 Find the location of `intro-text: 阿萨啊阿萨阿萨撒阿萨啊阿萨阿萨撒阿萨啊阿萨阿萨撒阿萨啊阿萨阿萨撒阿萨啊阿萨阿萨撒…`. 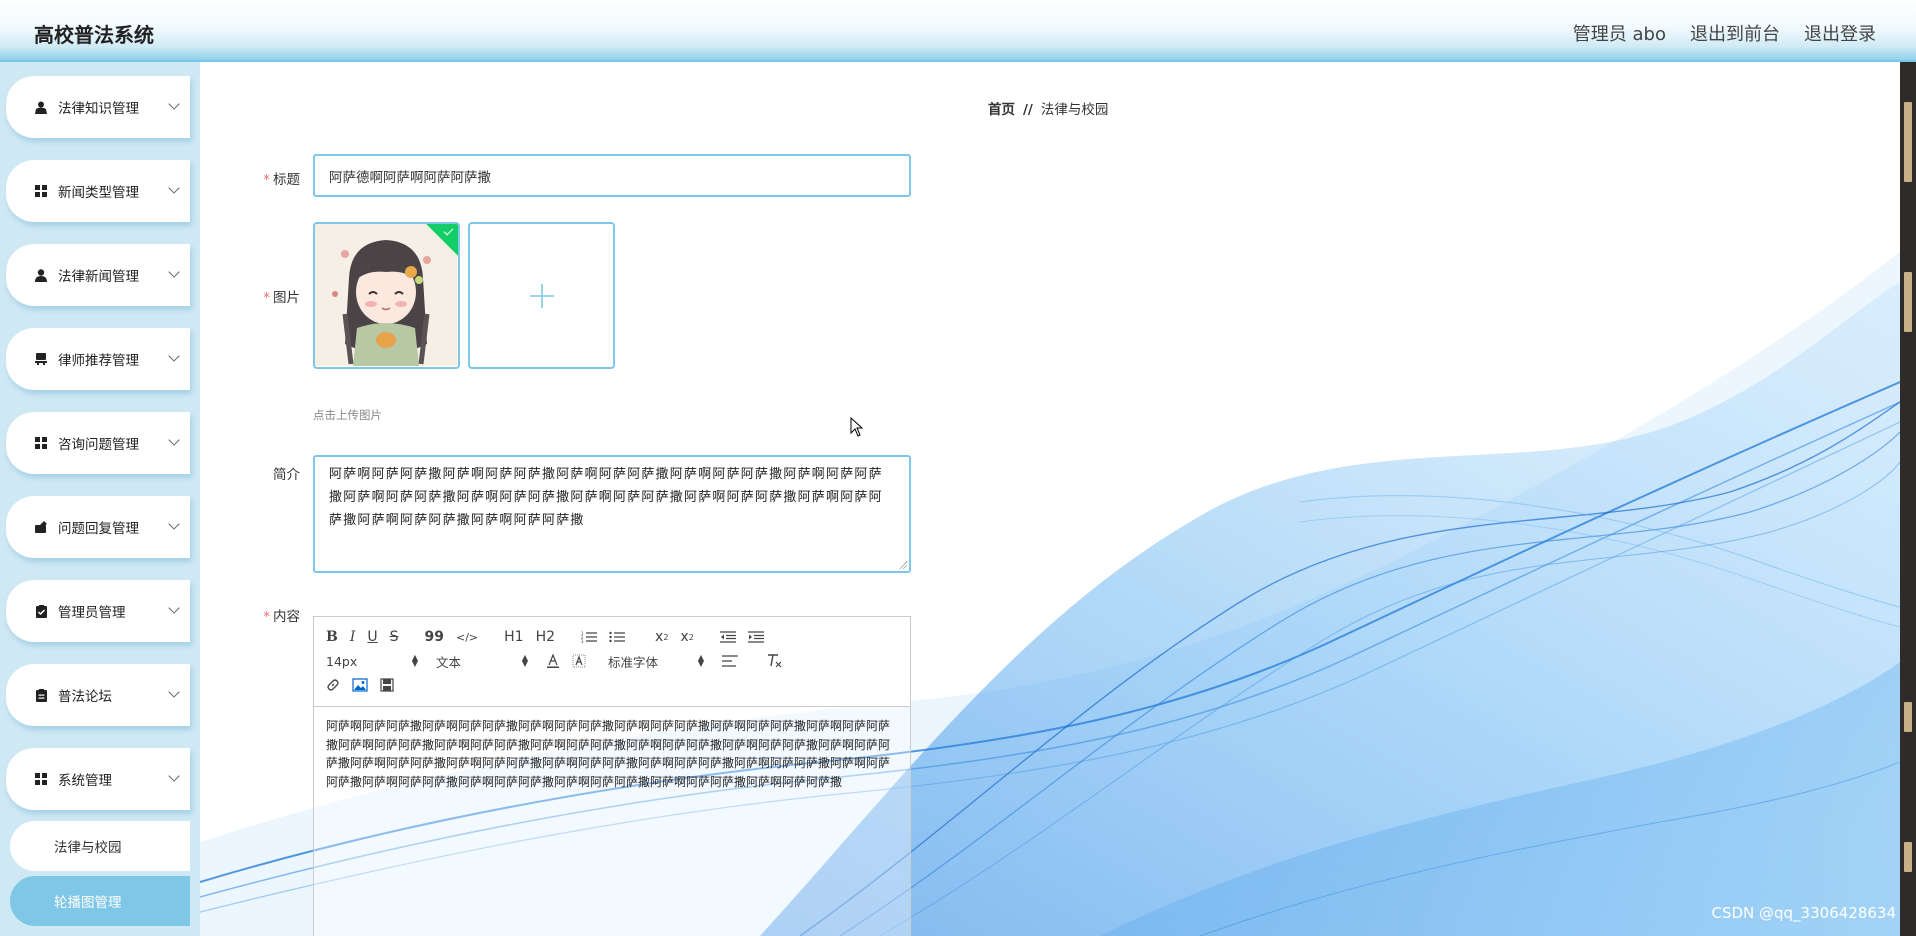

intro-text: 阿萨啊阿萨阿萨撒阿萨啊阿萨阿萨撒阿萨啊阿萨阿萨撒阿萨啊阿萨阿萨撒阿萨啊阿萨阿萨撒… is located at coordinates (606, 497).